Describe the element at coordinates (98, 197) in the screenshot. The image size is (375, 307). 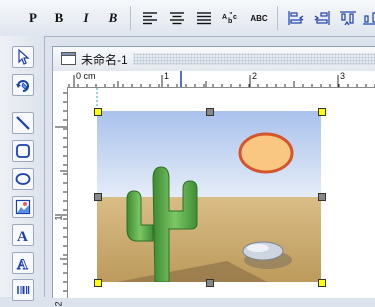
I see `resize-handle-left` at that location.